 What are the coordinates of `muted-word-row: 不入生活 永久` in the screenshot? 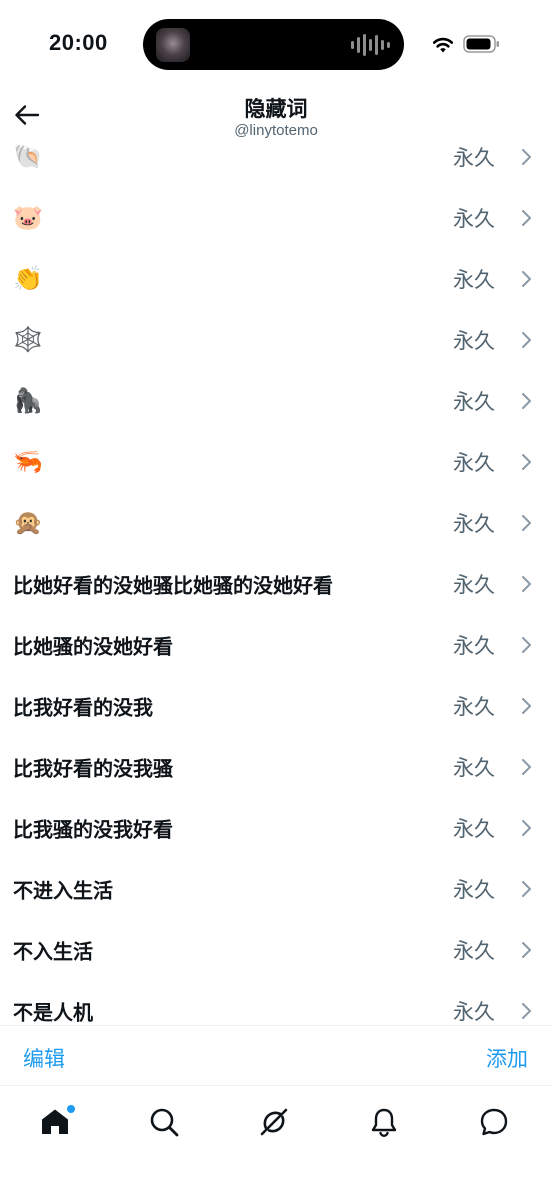 It's located at (276, 950).